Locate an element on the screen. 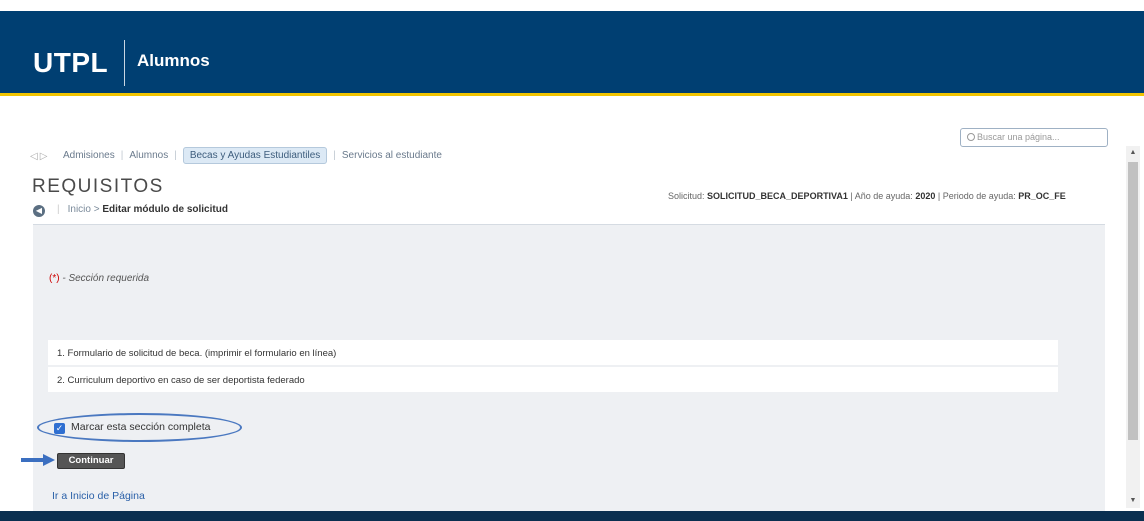  required-note: (*) - Sección requerida is located at coordinates (99, 278).